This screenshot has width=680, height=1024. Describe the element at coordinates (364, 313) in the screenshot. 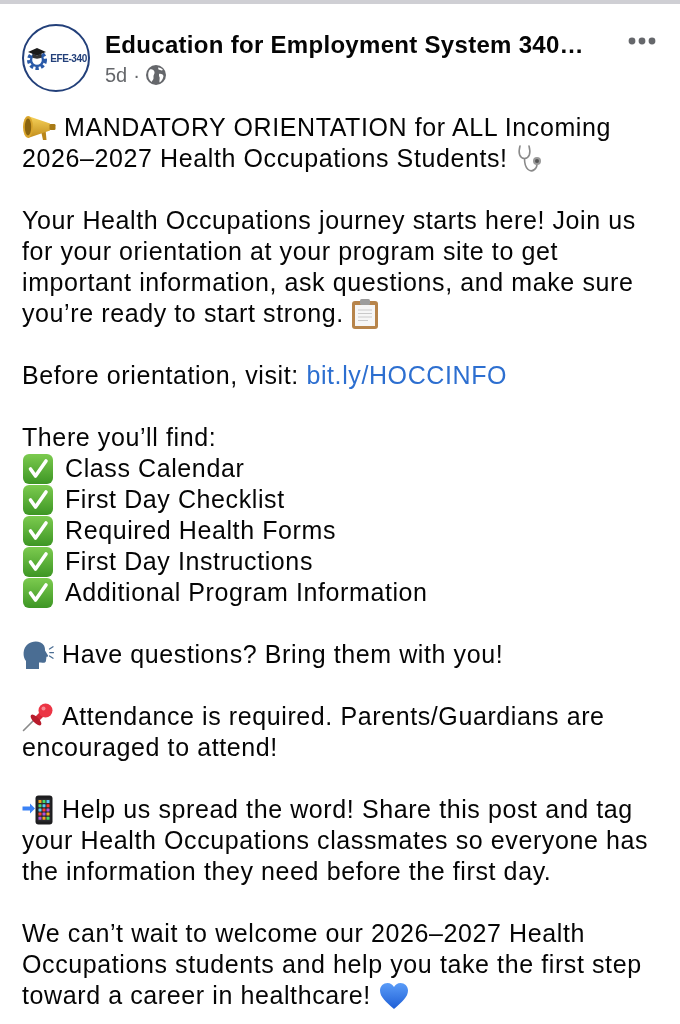

I see `clipboard-icon` at that location.